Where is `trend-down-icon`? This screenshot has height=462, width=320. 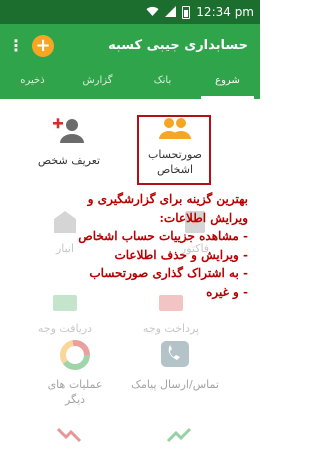 trend-down-icon is located at coordinates (69, 435).